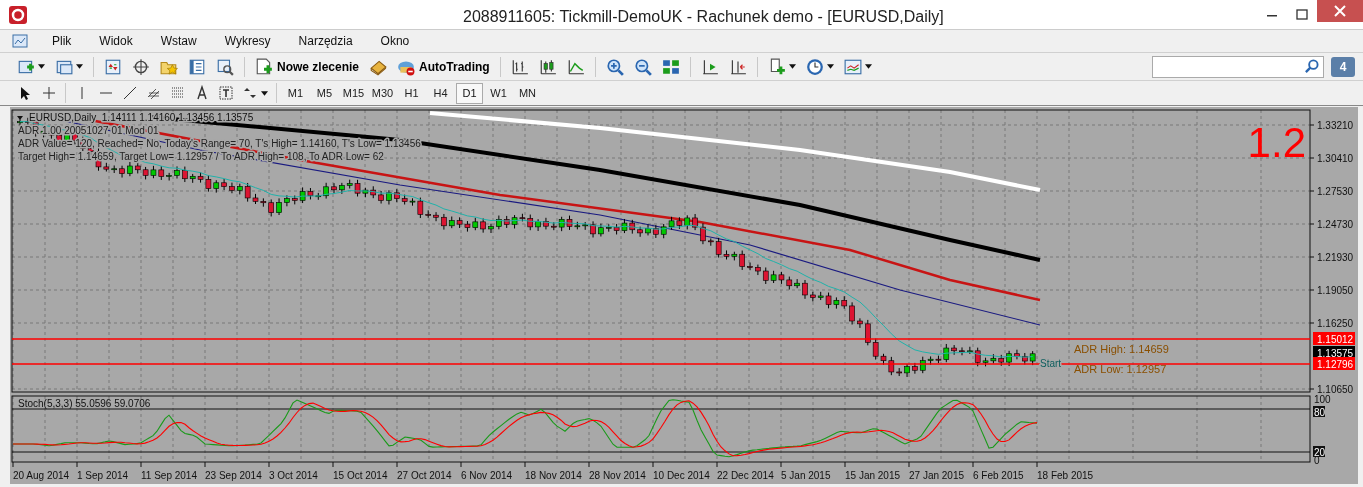  What do you see at coordinates (293, 475) in the screenshot?
I see `date-label: 3 Oct 2014` at bounding box center [293, 475].